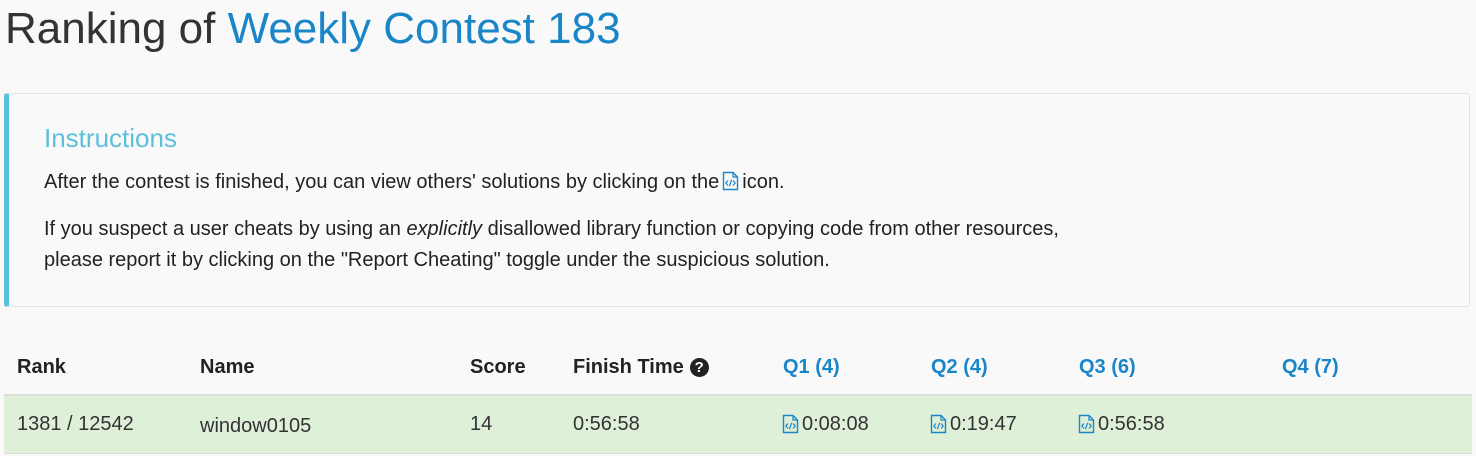 This screenshot has width=1476, height=456. What do you see at coordinates (983, 424) in the screenshot?
I see `q2-time: 0:19:47` at bounding box center [983, 424].